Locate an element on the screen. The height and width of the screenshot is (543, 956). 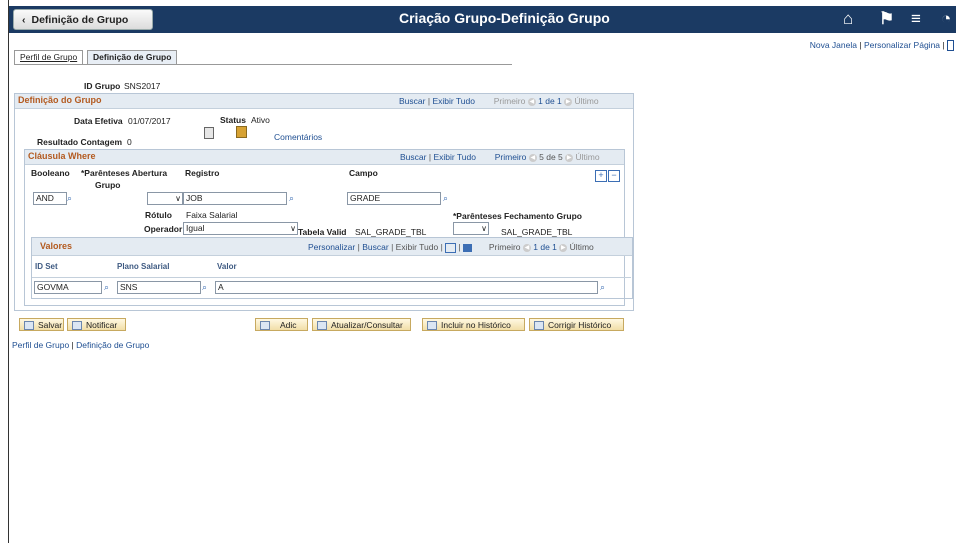
add-button-label: Adic is located at coordinates (288, 325).